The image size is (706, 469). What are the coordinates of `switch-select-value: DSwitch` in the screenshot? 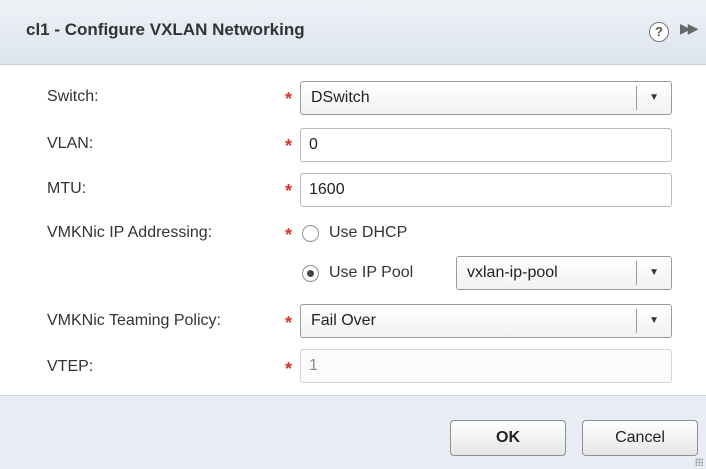 It's located at (340, 97).